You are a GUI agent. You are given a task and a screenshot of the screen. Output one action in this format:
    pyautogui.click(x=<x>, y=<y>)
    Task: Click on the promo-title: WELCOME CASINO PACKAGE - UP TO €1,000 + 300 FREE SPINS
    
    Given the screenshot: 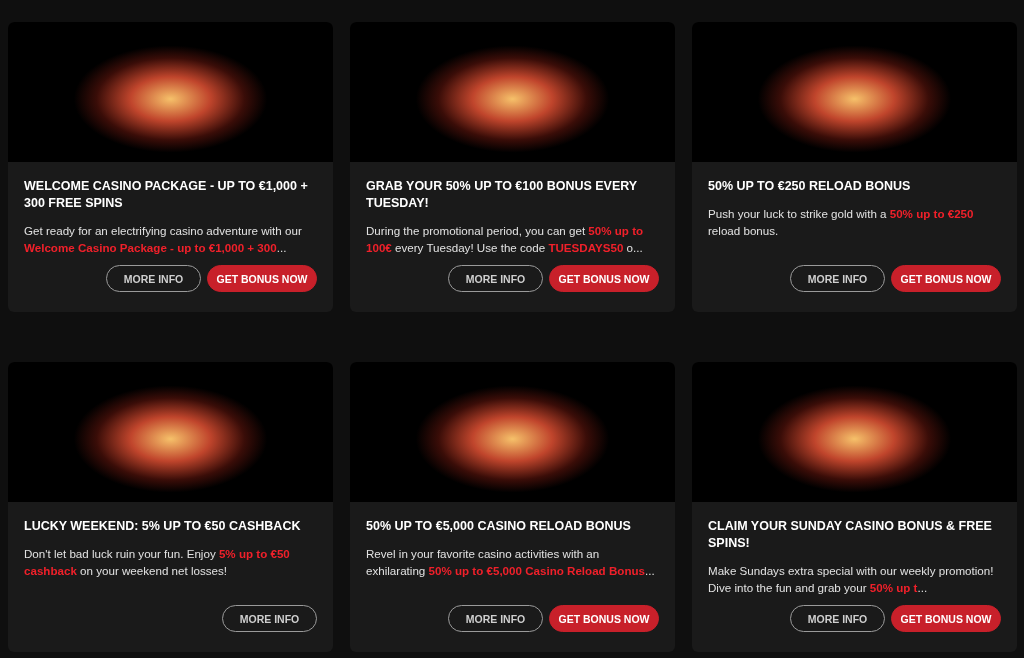 What is the action you would take?
    pyautogui.click(x=166, y=195)
    